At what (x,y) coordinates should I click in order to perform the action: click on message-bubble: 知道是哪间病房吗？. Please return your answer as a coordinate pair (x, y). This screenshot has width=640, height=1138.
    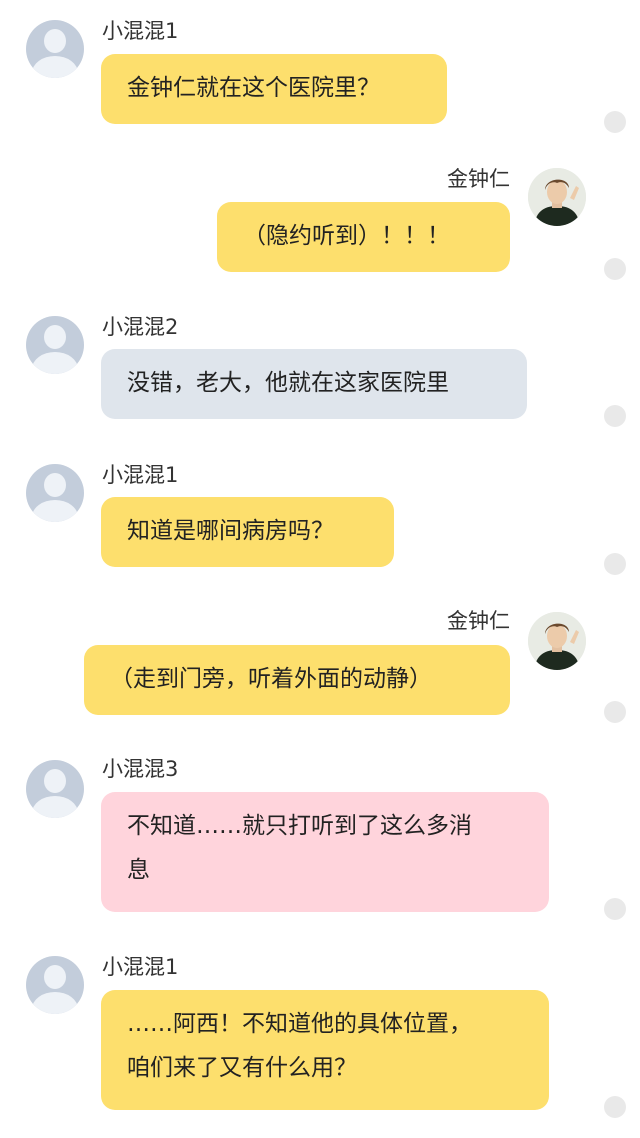
    Looking at the image, I should click on (247, 532).